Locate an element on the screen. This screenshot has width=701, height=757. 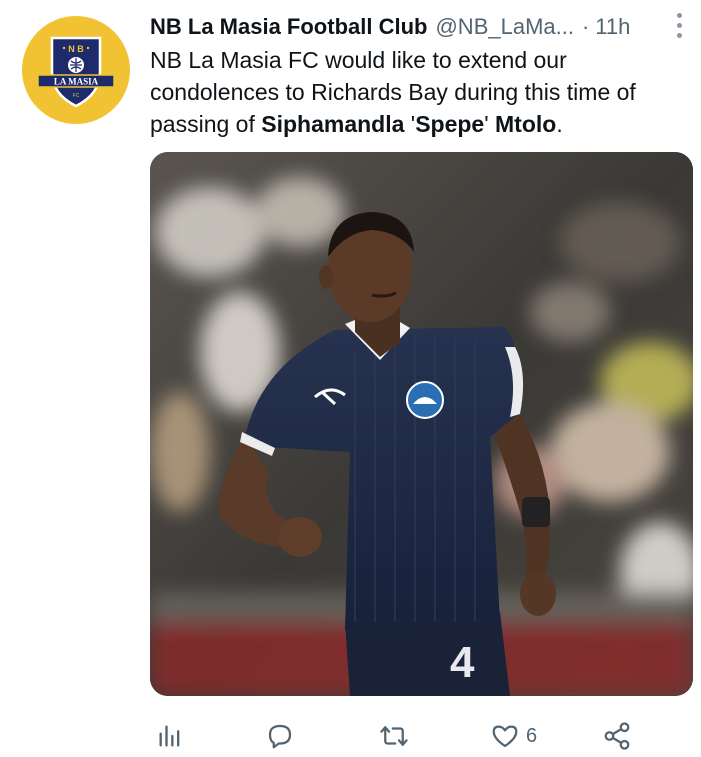
like-button: 6 is located at coordinates (513, 736).